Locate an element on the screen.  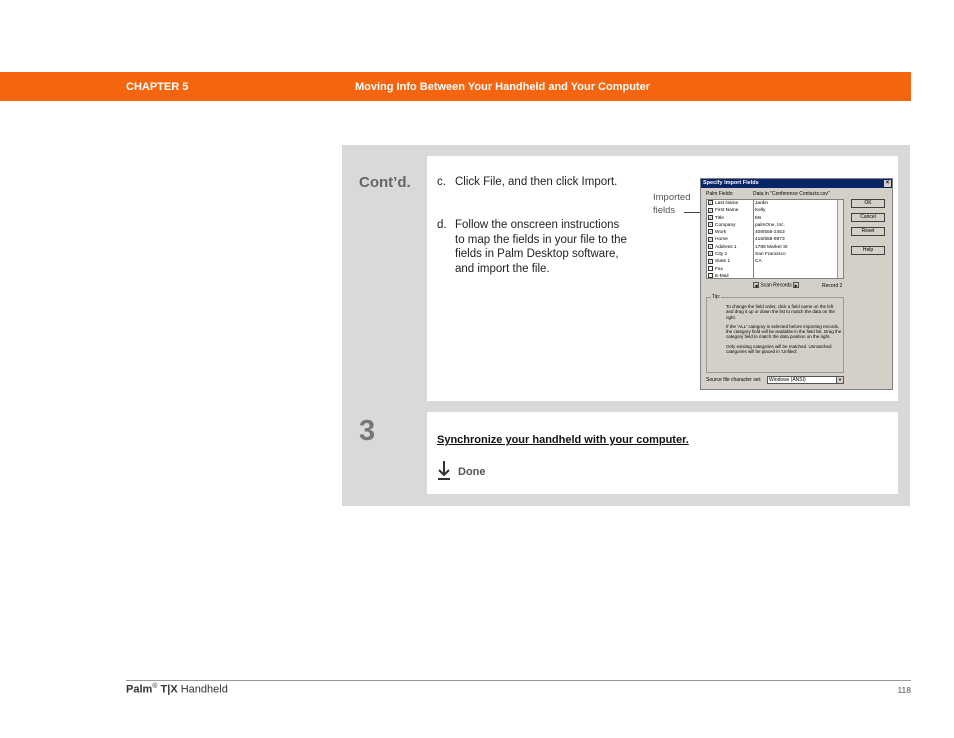
close-icon: × is located at coordinates (887, 183).